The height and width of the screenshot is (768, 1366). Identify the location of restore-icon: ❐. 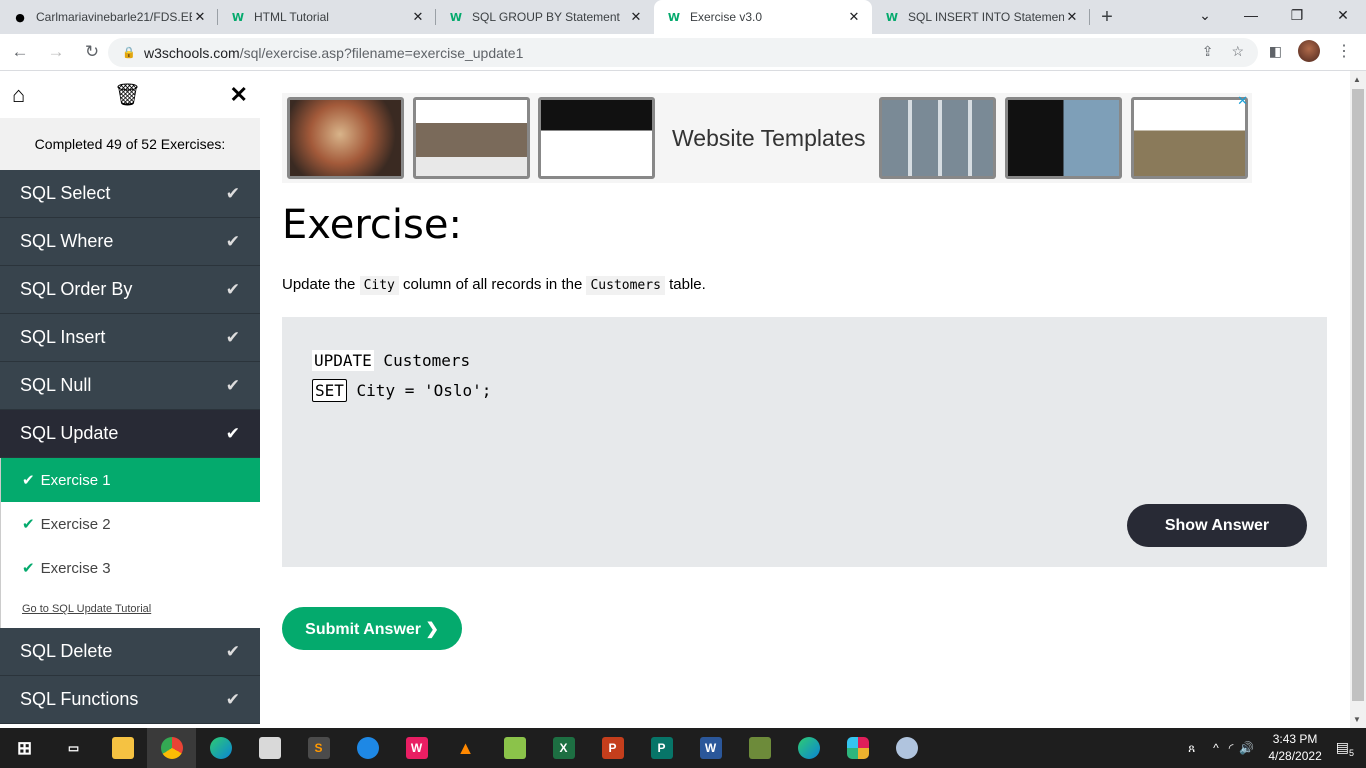
(1297, 15).